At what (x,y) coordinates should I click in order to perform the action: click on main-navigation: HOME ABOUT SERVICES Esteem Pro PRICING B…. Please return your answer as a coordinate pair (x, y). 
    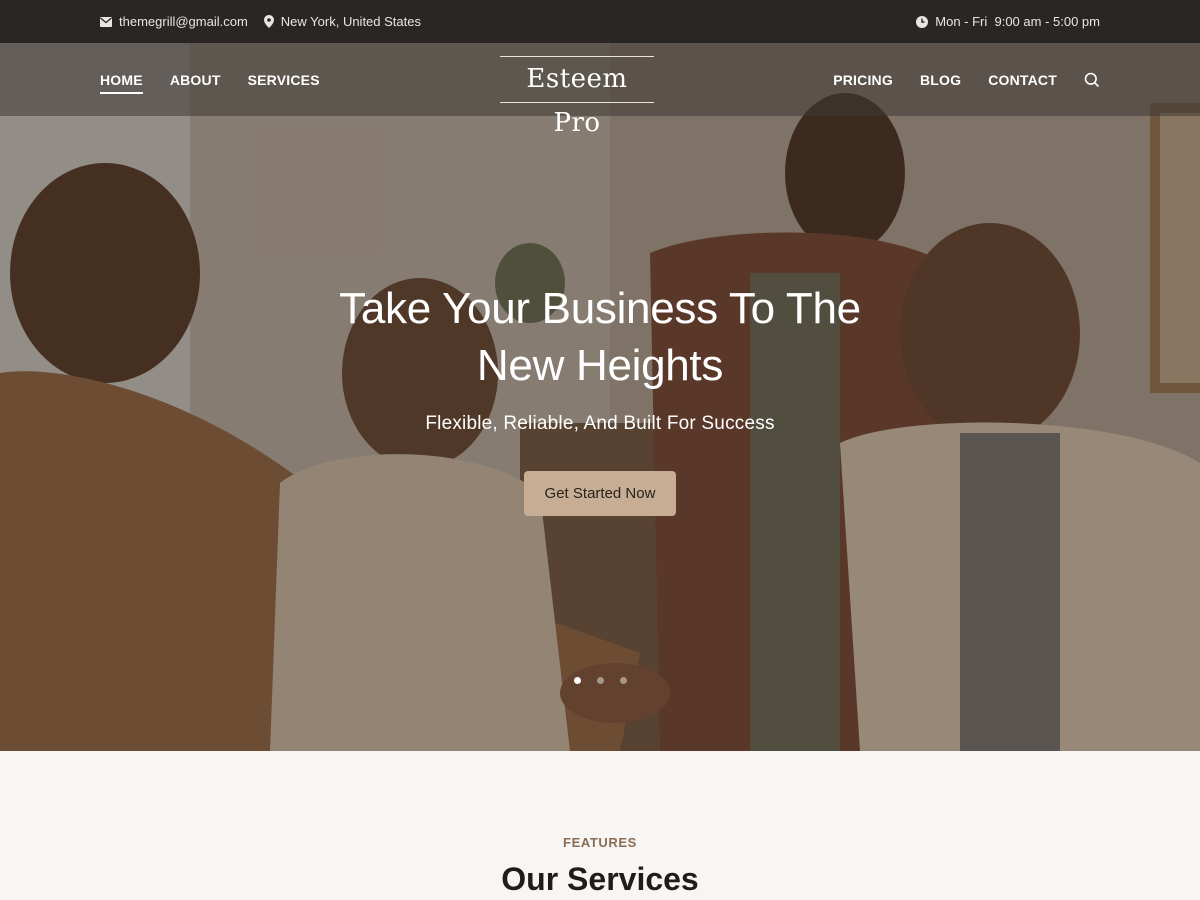
    Looking at the image, I should click on (600, 90).